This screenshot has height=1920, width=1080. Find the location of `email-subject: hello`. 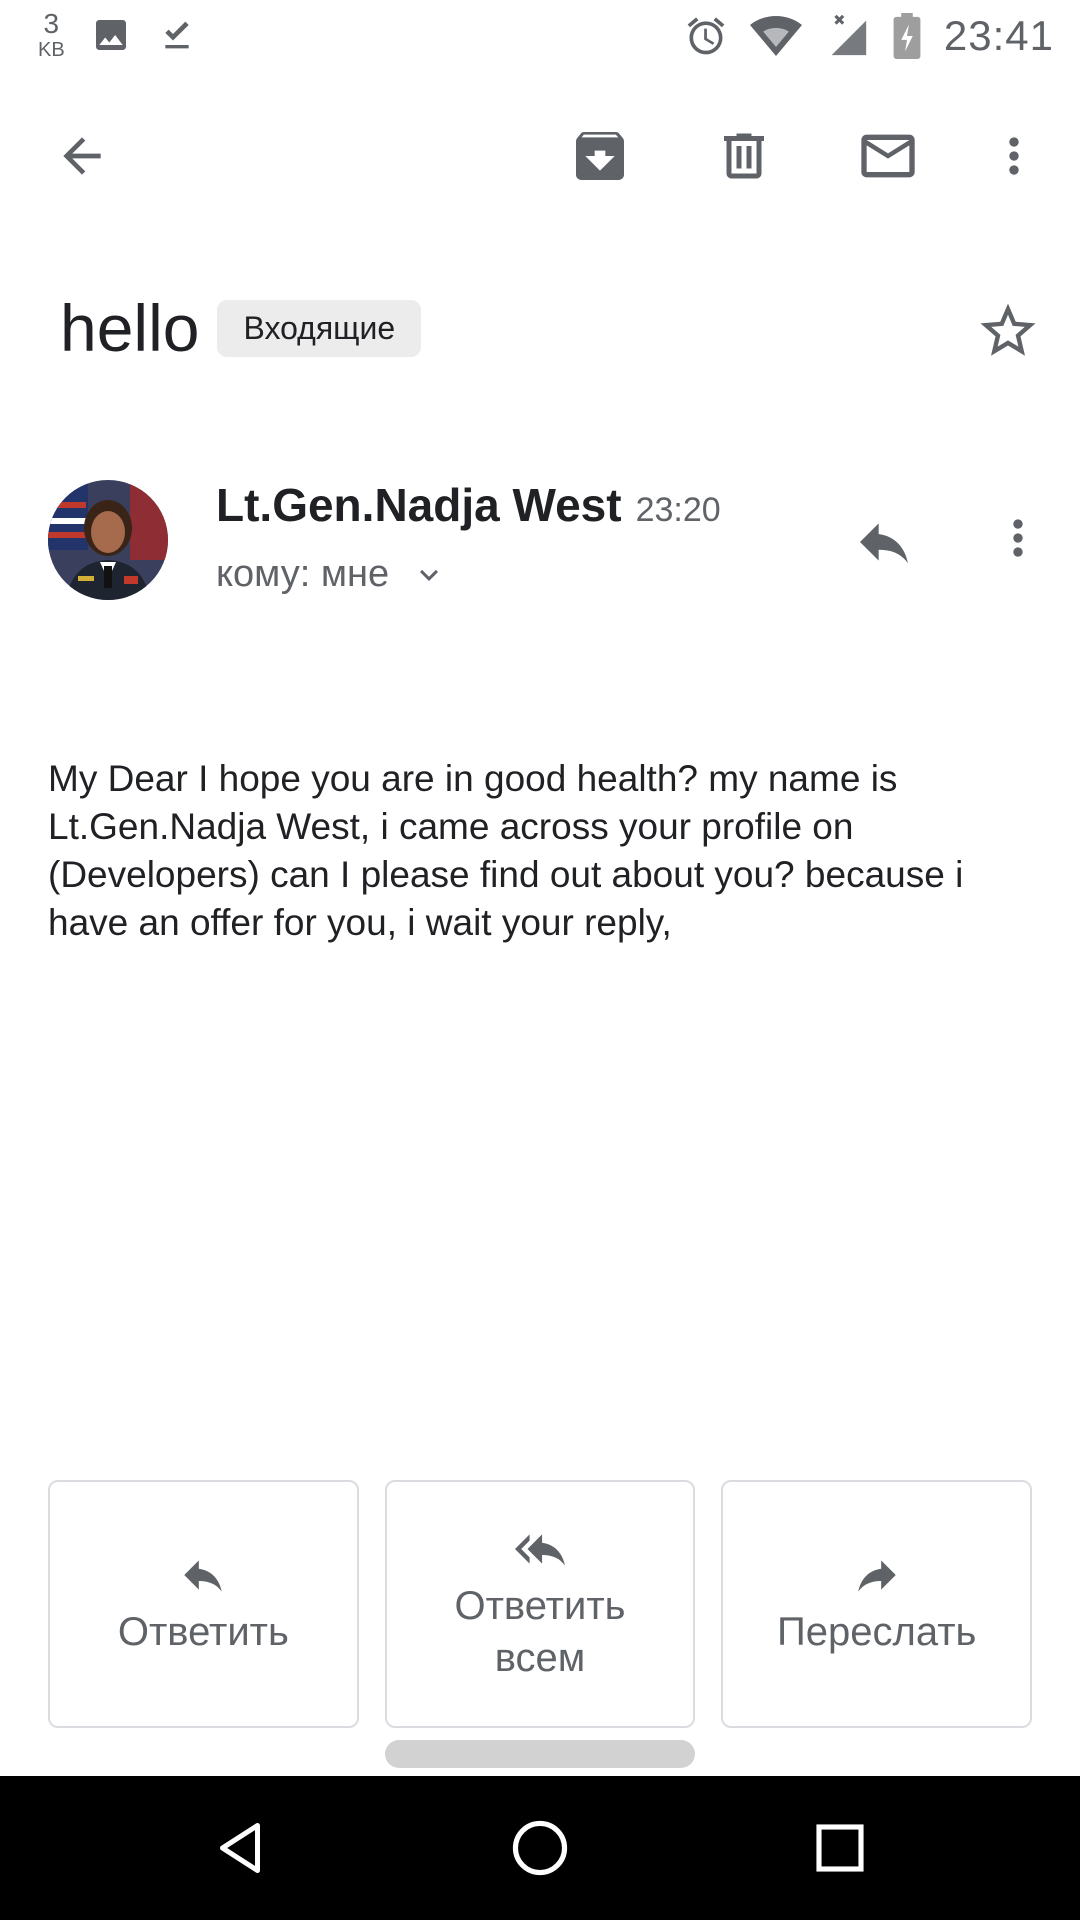

email-subject: hello is located at coordinates (130, 328).